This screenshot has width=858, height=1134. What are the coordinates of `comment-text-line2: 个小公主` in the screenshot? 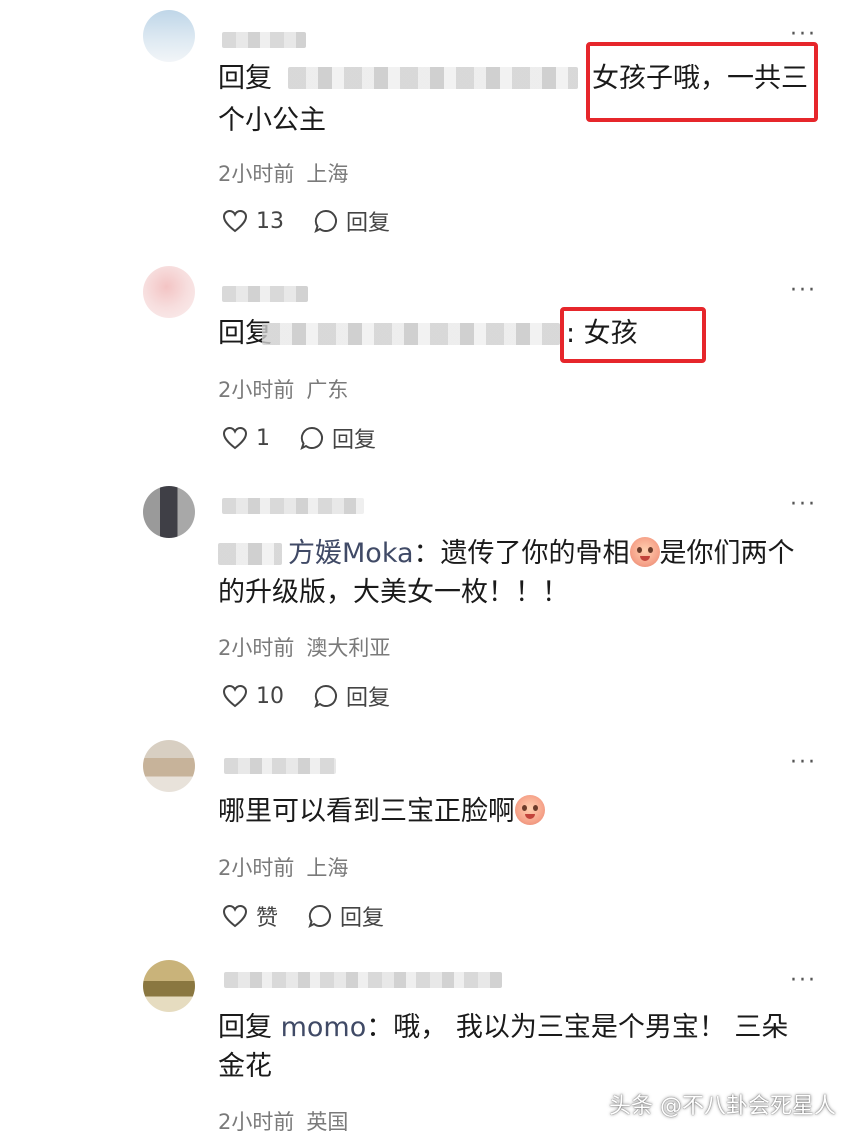 It's located at (272, 120).